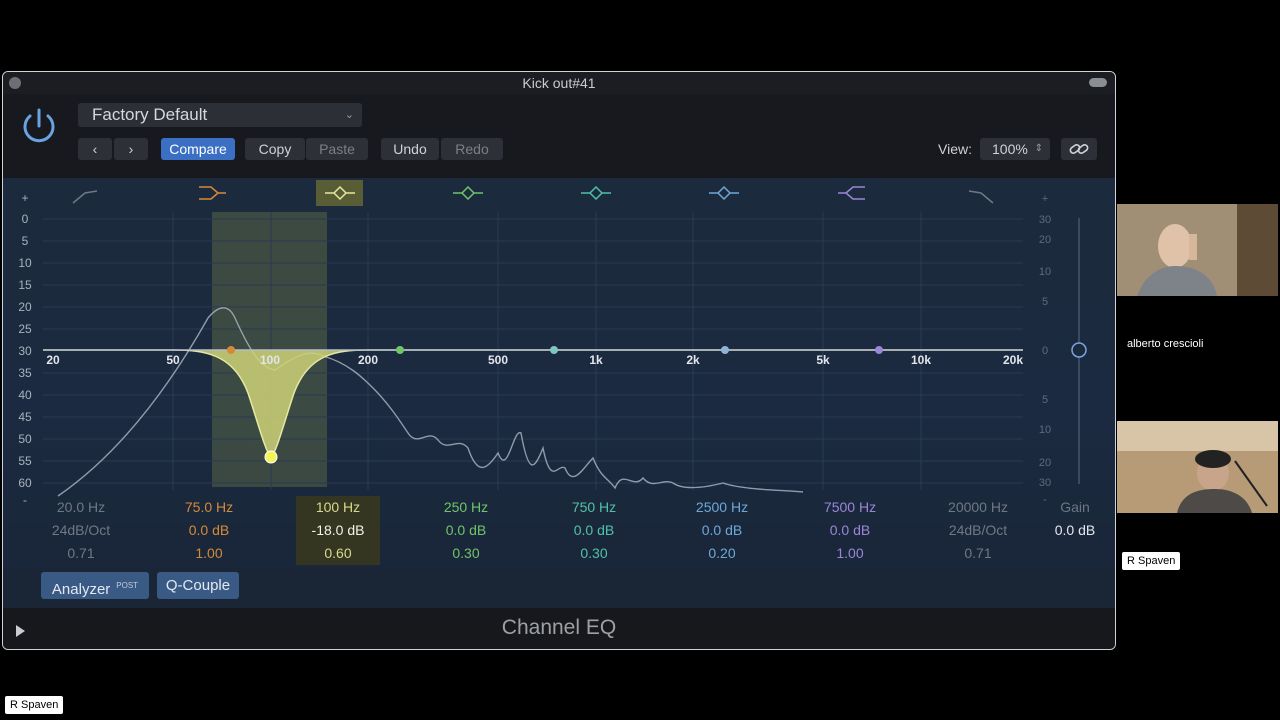 This screenshot has width=1280, height=720. I want to click on band-7-gain: 0.0 dB, so click(850, 530).